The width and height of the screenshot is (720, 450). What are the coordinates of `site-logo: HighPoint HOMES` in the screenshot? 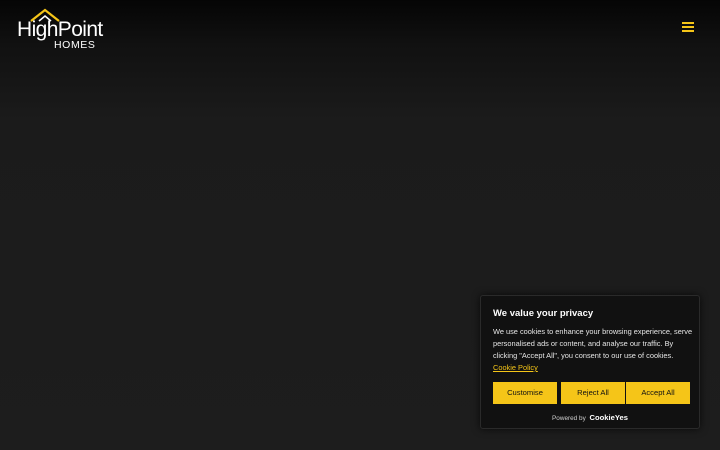 It's located at (68, 29).